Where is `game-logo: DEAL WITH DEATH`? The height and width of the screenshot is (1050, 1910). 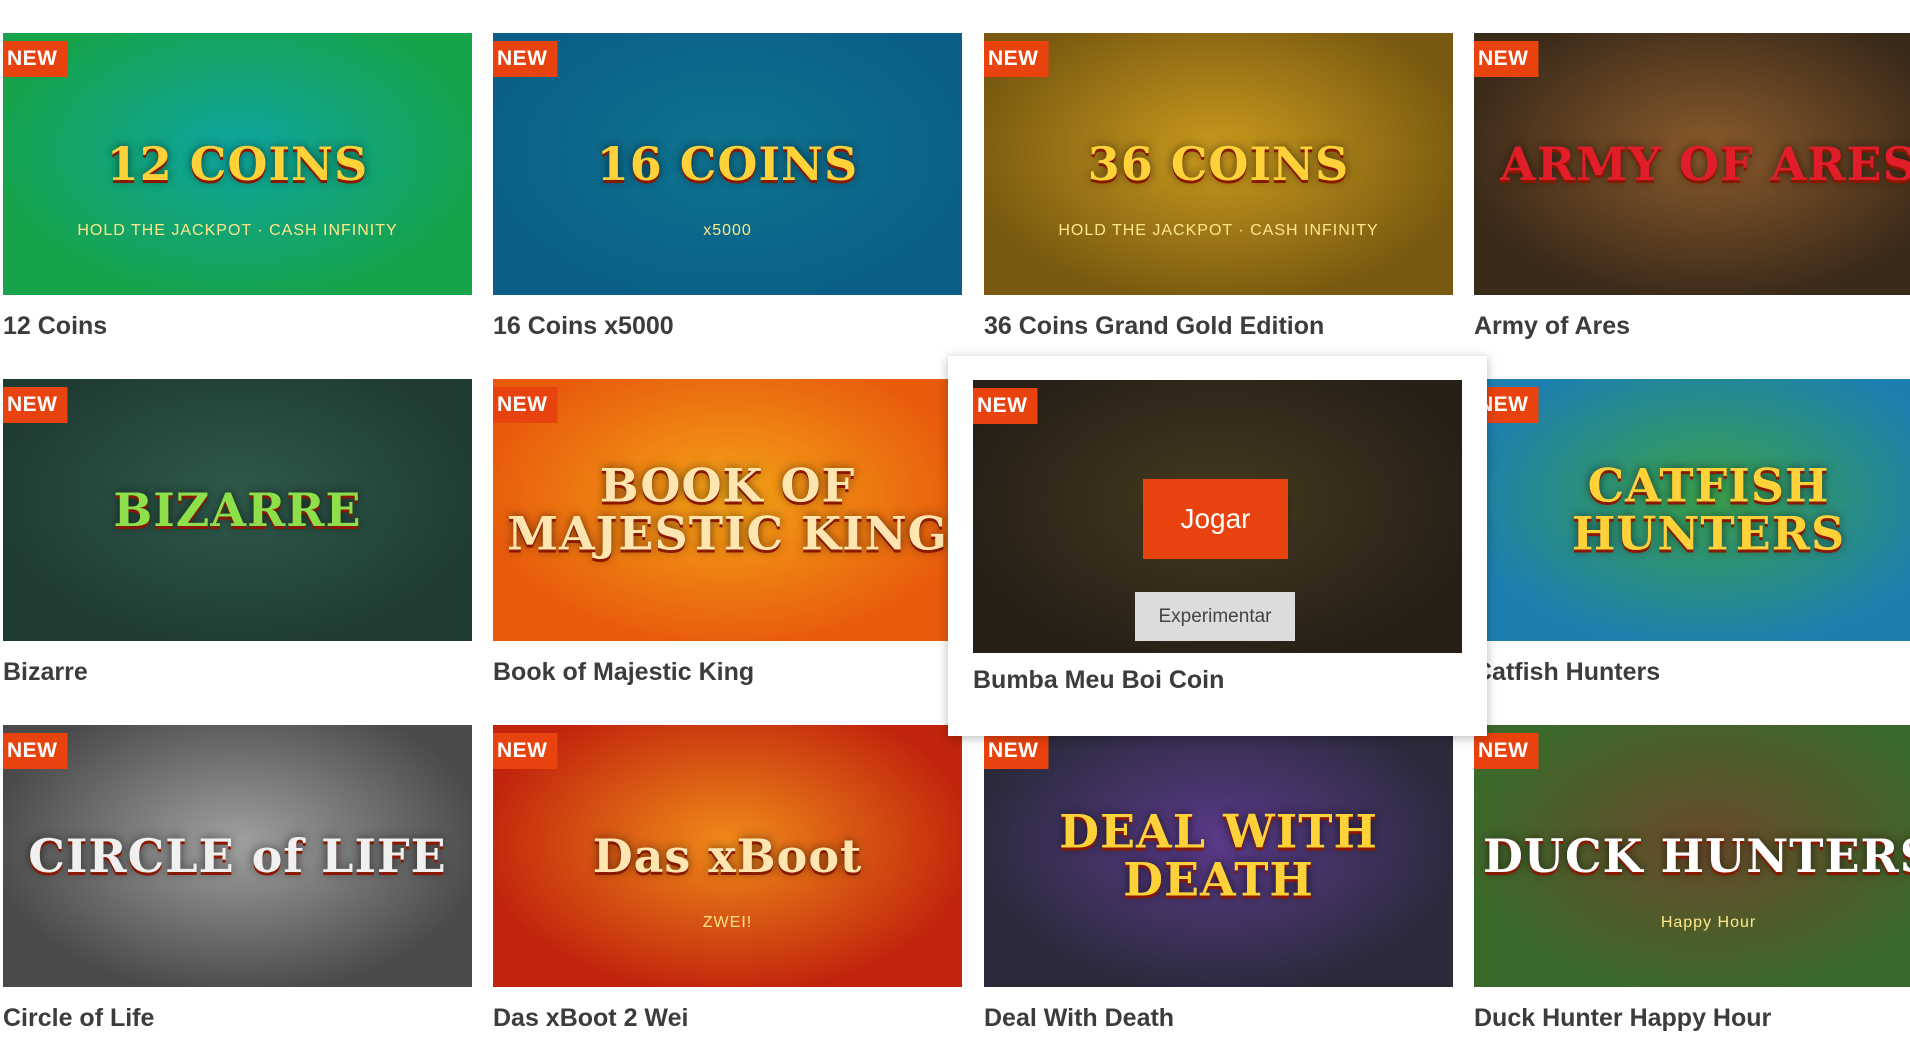
game-logo: DEAL WITH DEATH is located at coordinates (1218, 855).